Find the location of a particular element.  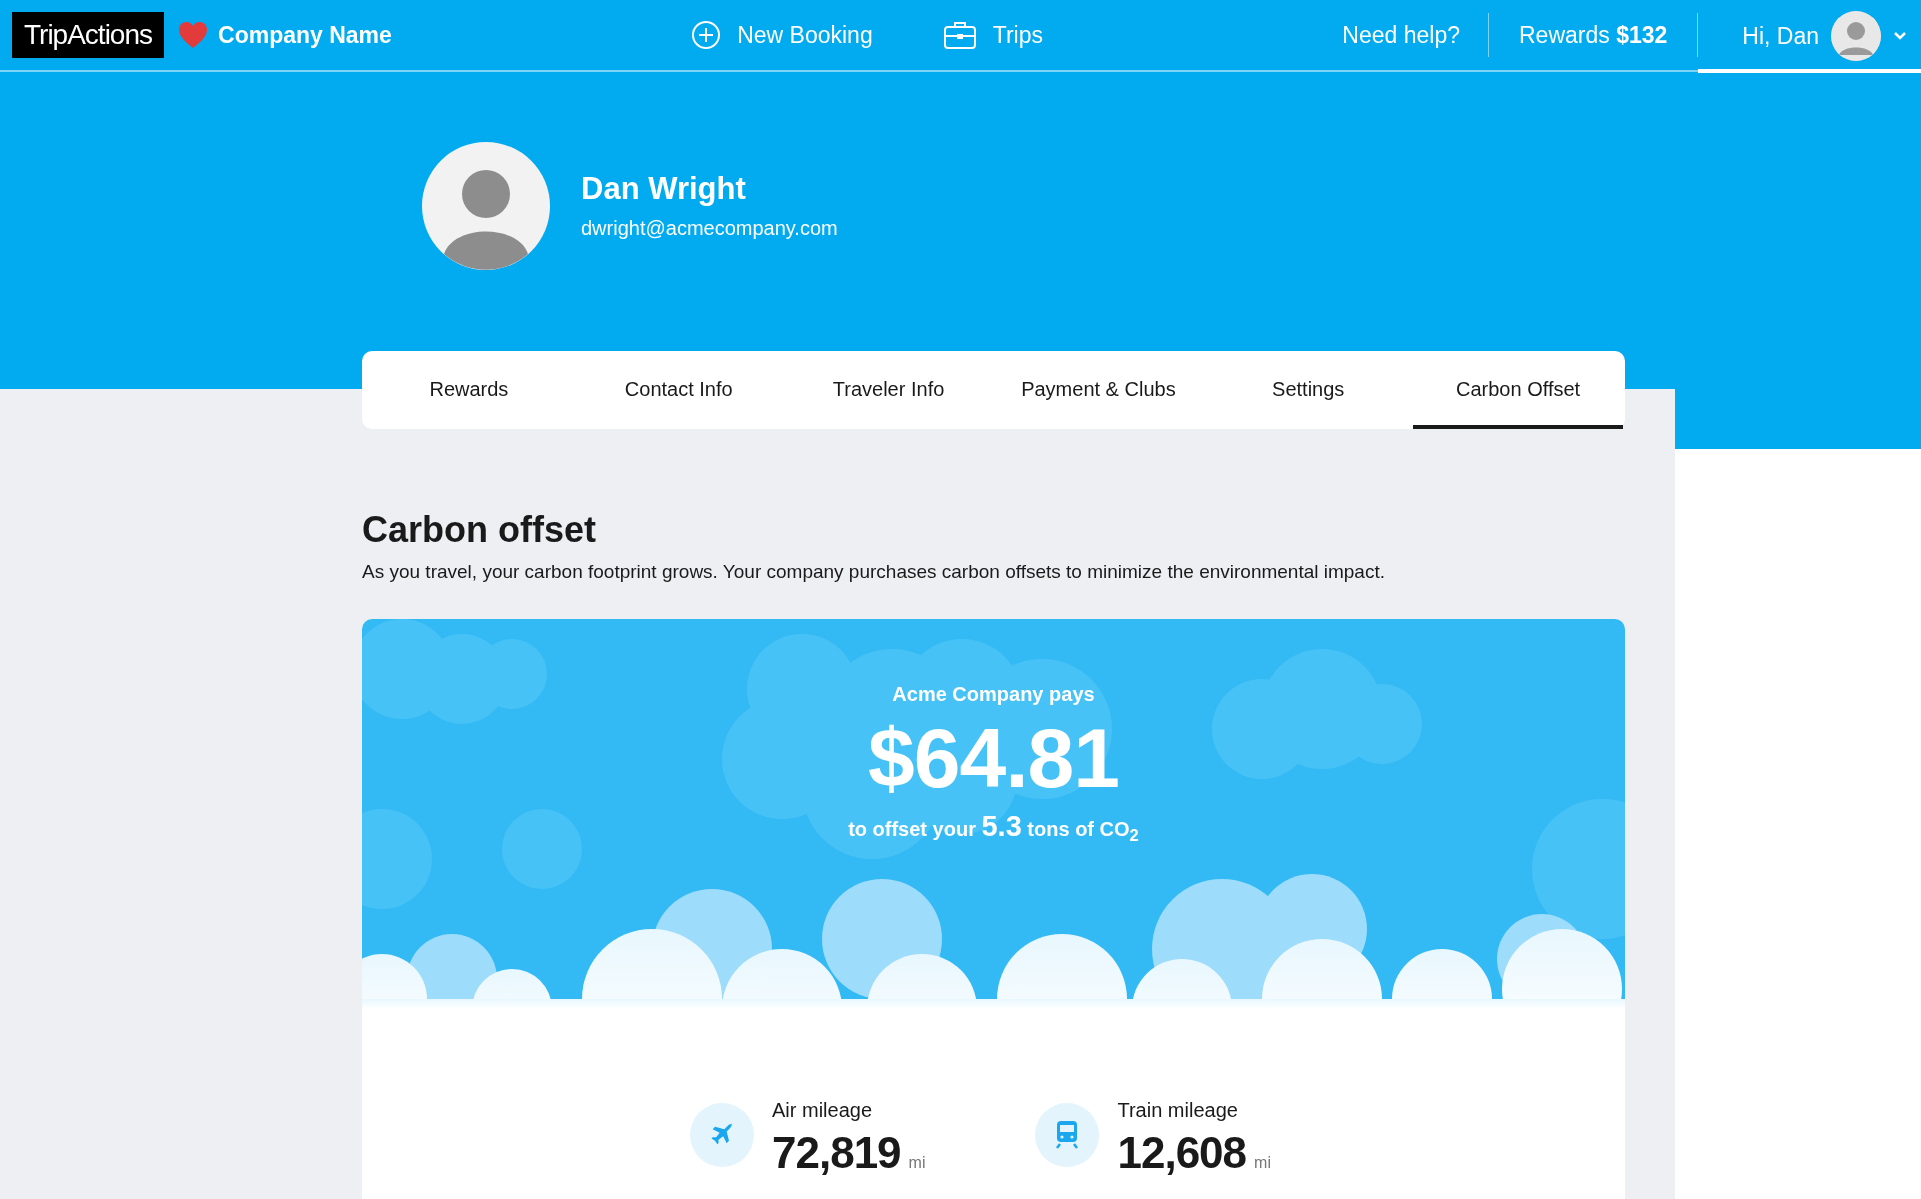

offset-detail: to offset your 5.3 tons of CO$_{2}$ is located at coordinates (993, 828).